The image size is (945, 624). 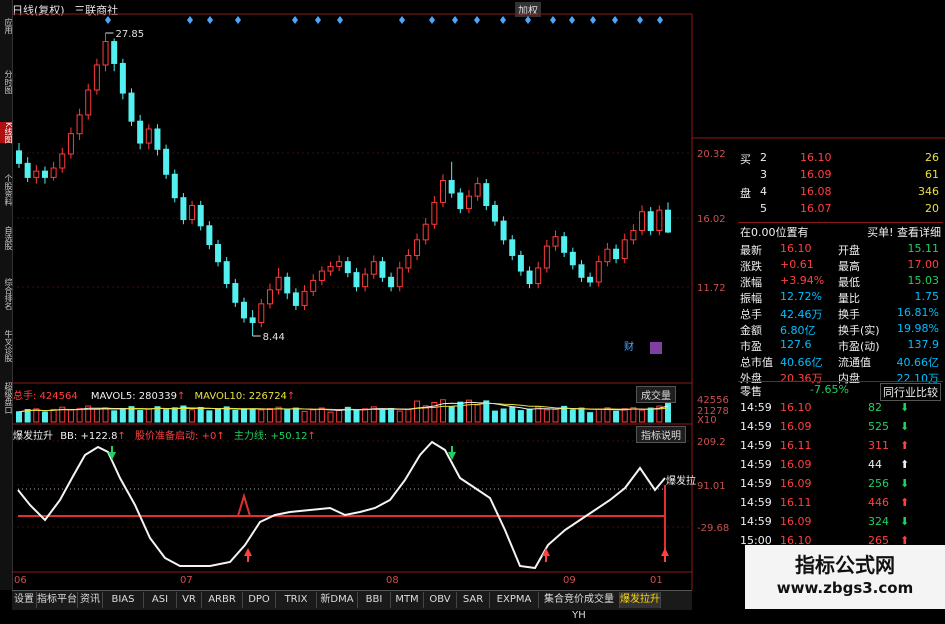 I want to click on watermark: 指标公式网 www.zbgs3.com, so click(x=845, y=577).